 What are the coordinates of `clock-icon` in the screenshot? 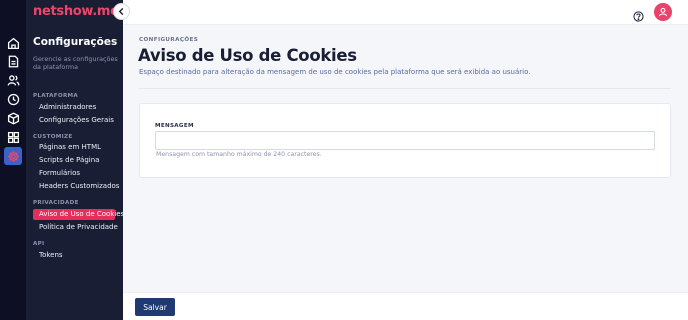 It's located at (13, 99).